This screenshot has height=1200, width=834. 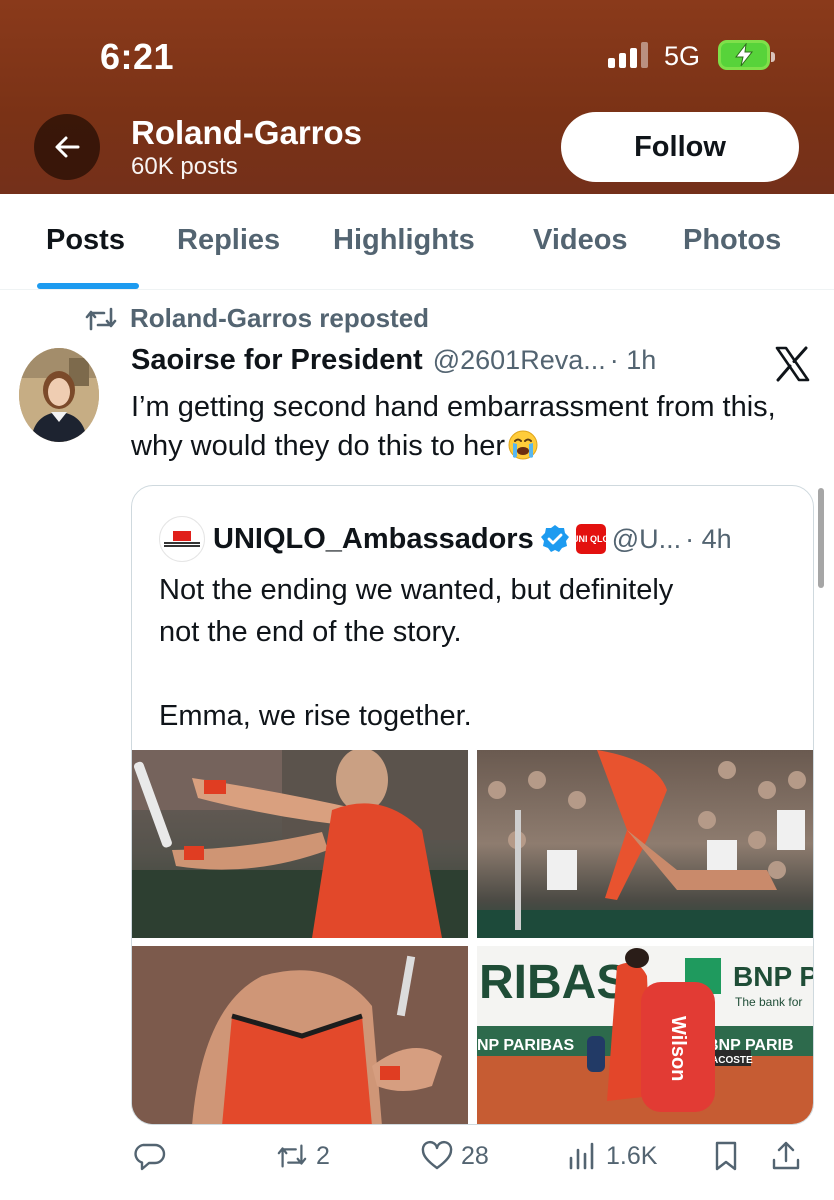 I want to click on battery-charging-icon, so click(x=746, y=55).